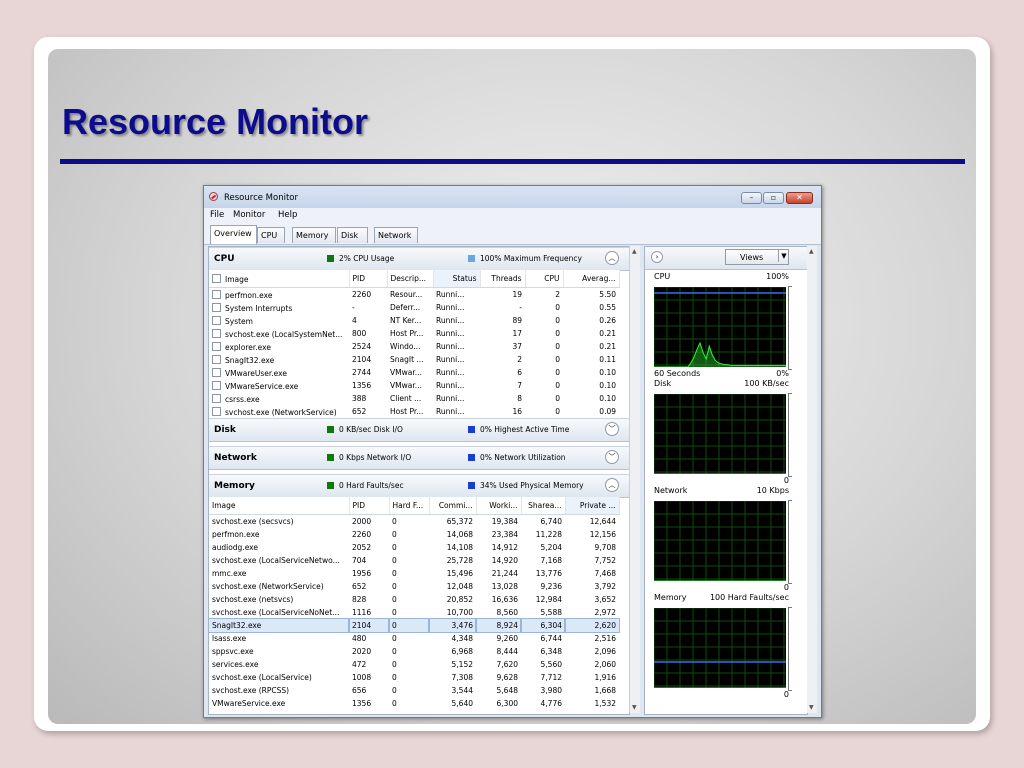 This screenshot has width=1024, height=768. What do you see at coordinates (544, 279) in the screenshot?
I see `cpu-col-header: CPU` at bounding box center [544, 279].